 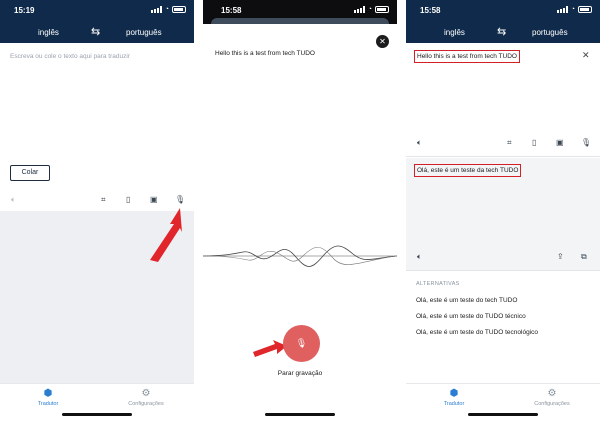 What do you see at coordinates (382, 41) in the screenshot?
I see `close-icon: ✕` at bounding box center [382, 41].